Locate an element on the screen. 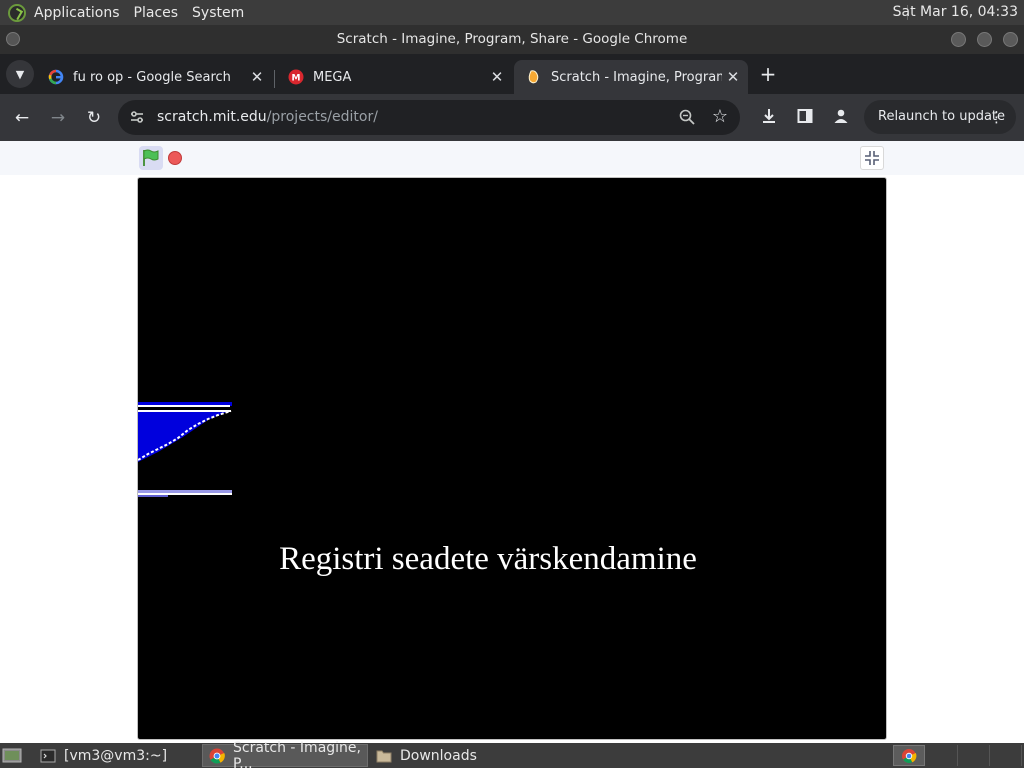 The height and width of the screenshot is (772, 1024). system-logo-icon is located at coordinates (17, 12).